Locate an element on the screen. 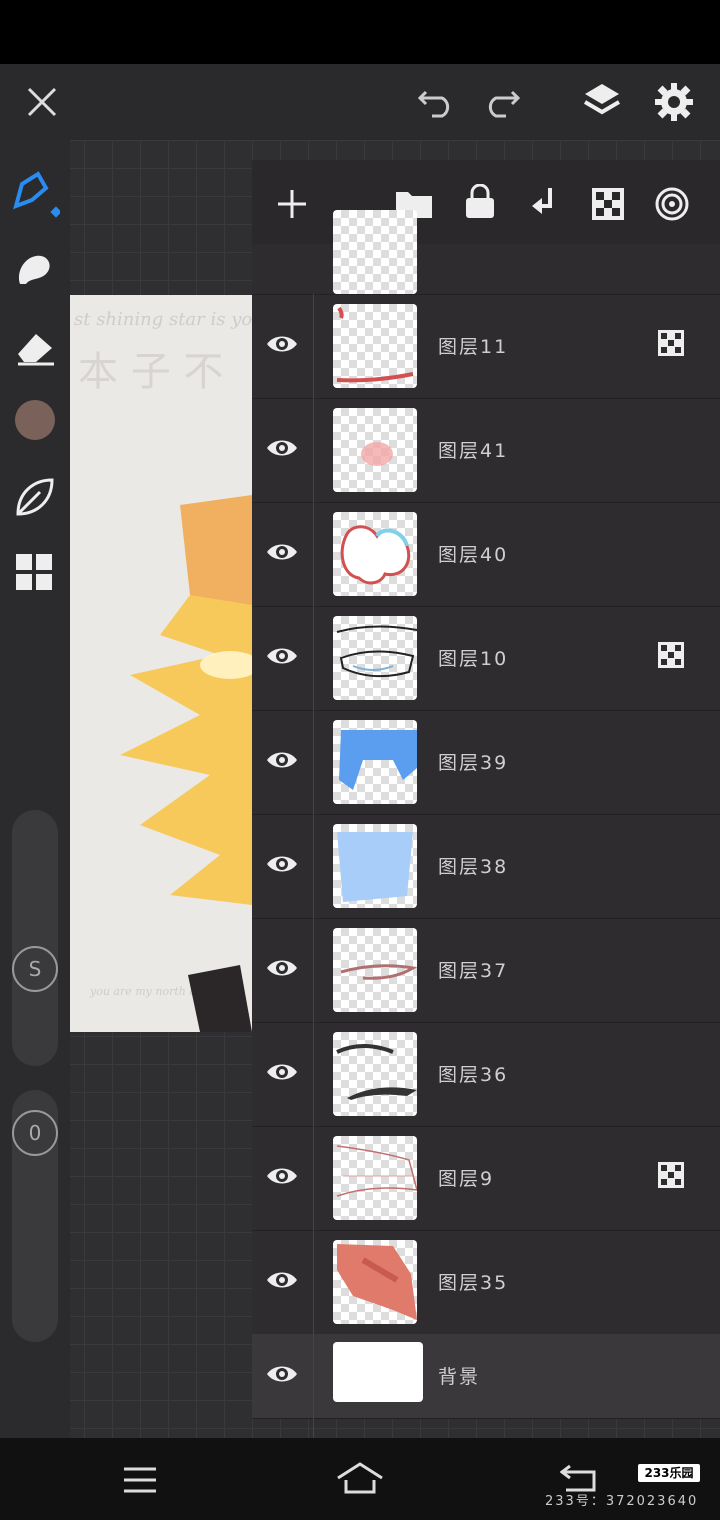 The image size is (720, 1520). merge-down-icon is located at coordinates (544, 203).